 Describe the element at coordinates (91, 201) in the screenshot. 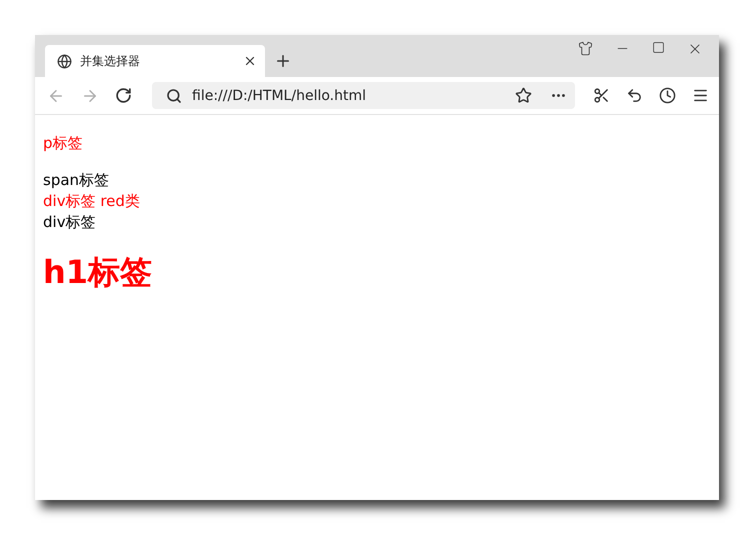

I see `page-text: div标签 red类` at that location.